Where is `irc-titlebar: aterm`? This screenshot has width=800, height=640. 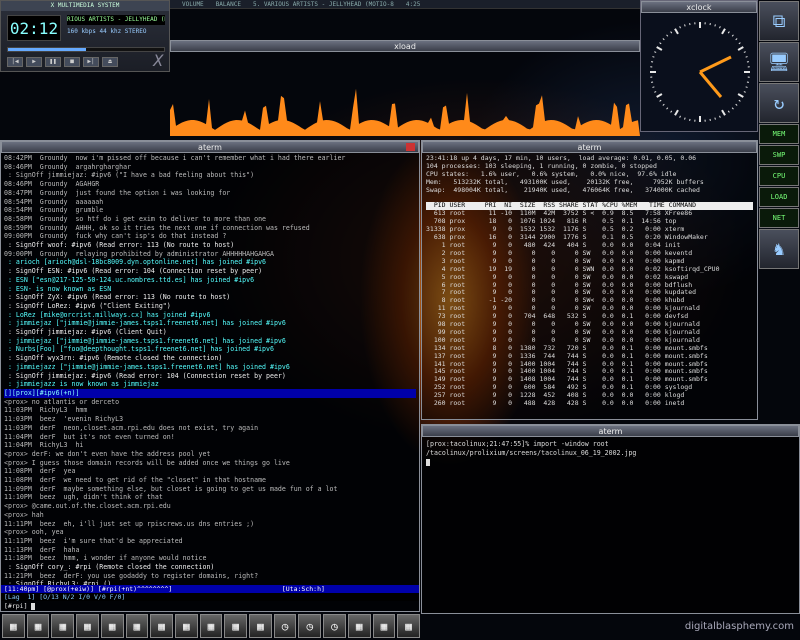
irc-titlebar: aterm is located at coordinates (210, 147).